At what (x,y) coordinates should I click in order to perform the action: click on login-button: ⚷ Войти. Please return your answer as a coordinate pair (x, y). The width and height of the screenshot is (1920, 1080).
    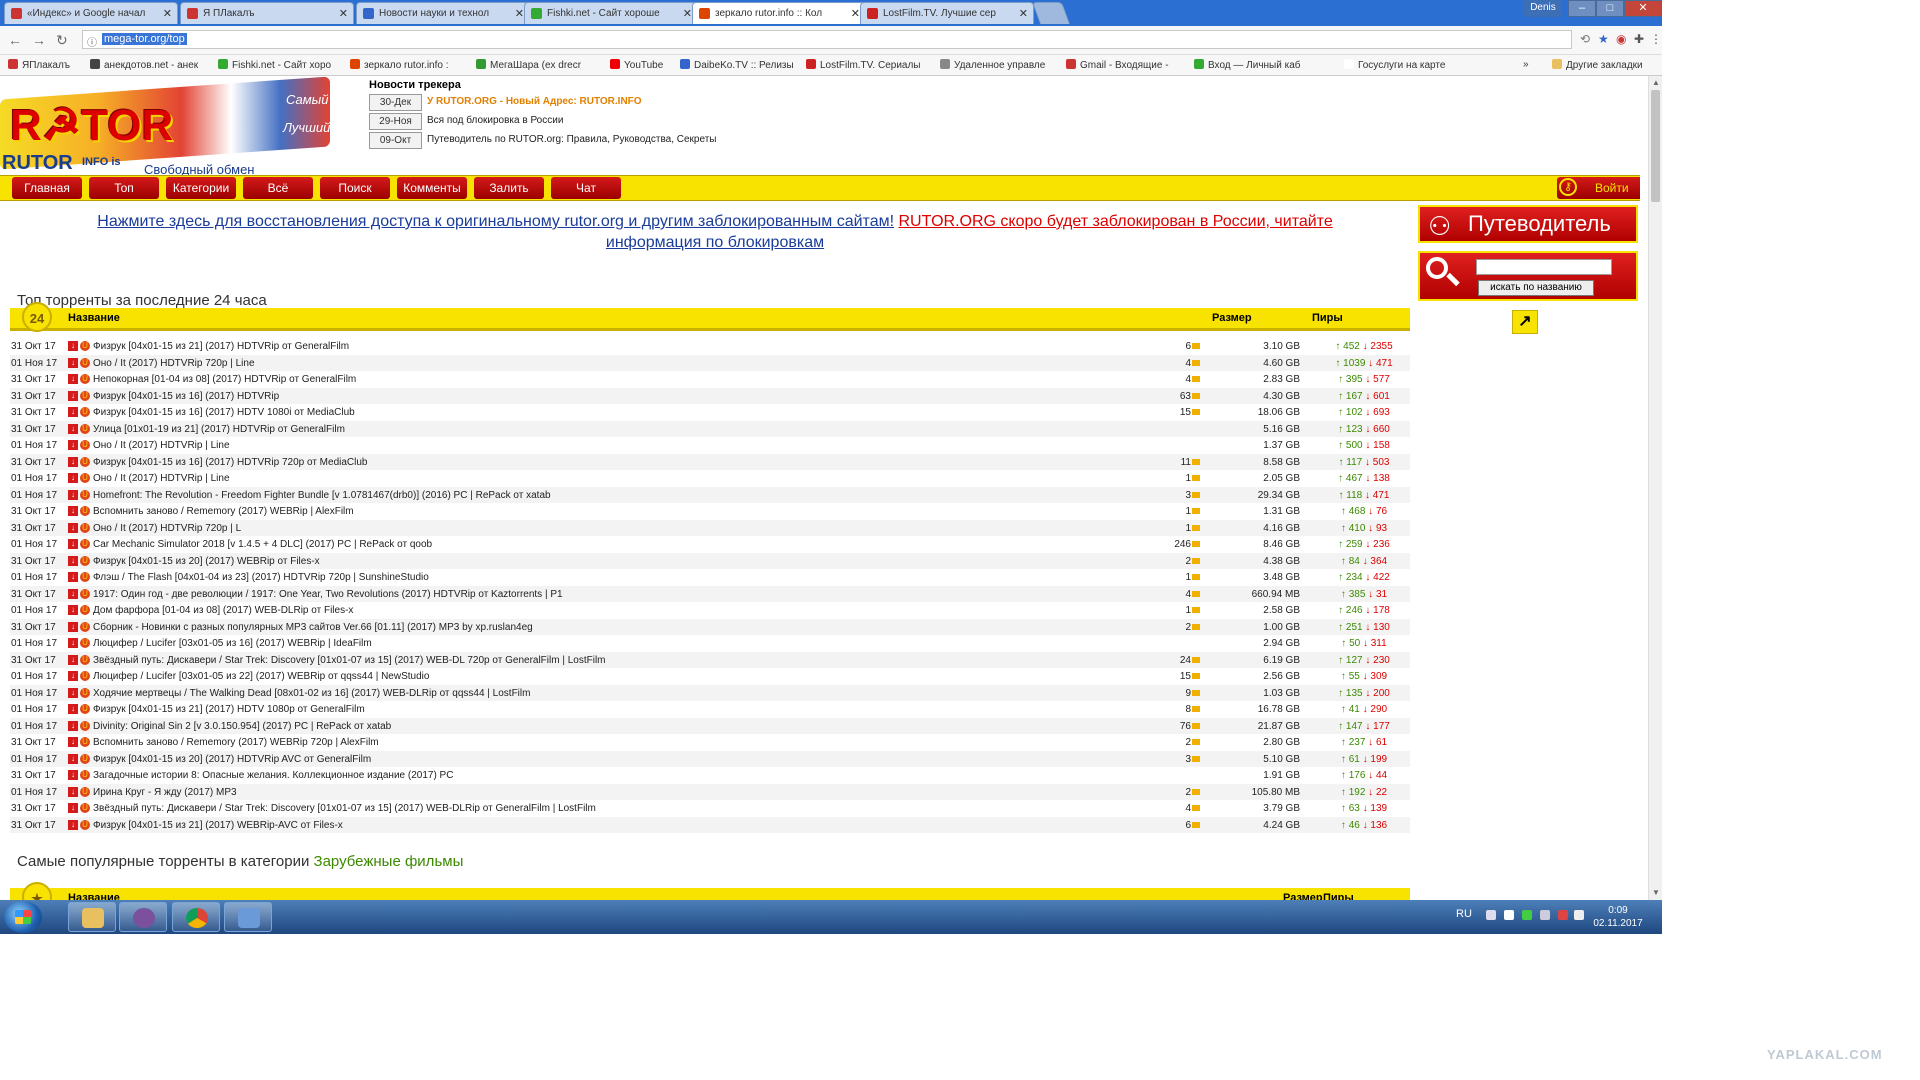
    Looking at the image, I should click on (1598, 188).